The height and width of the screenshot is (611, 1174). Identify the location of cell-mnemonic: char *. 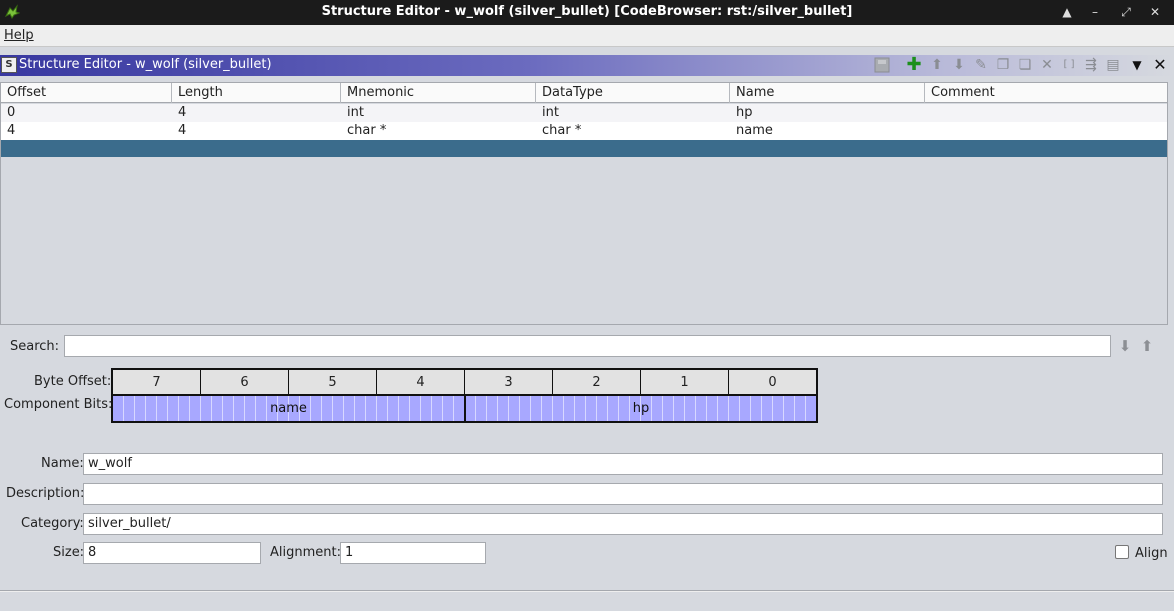
(367, 130).